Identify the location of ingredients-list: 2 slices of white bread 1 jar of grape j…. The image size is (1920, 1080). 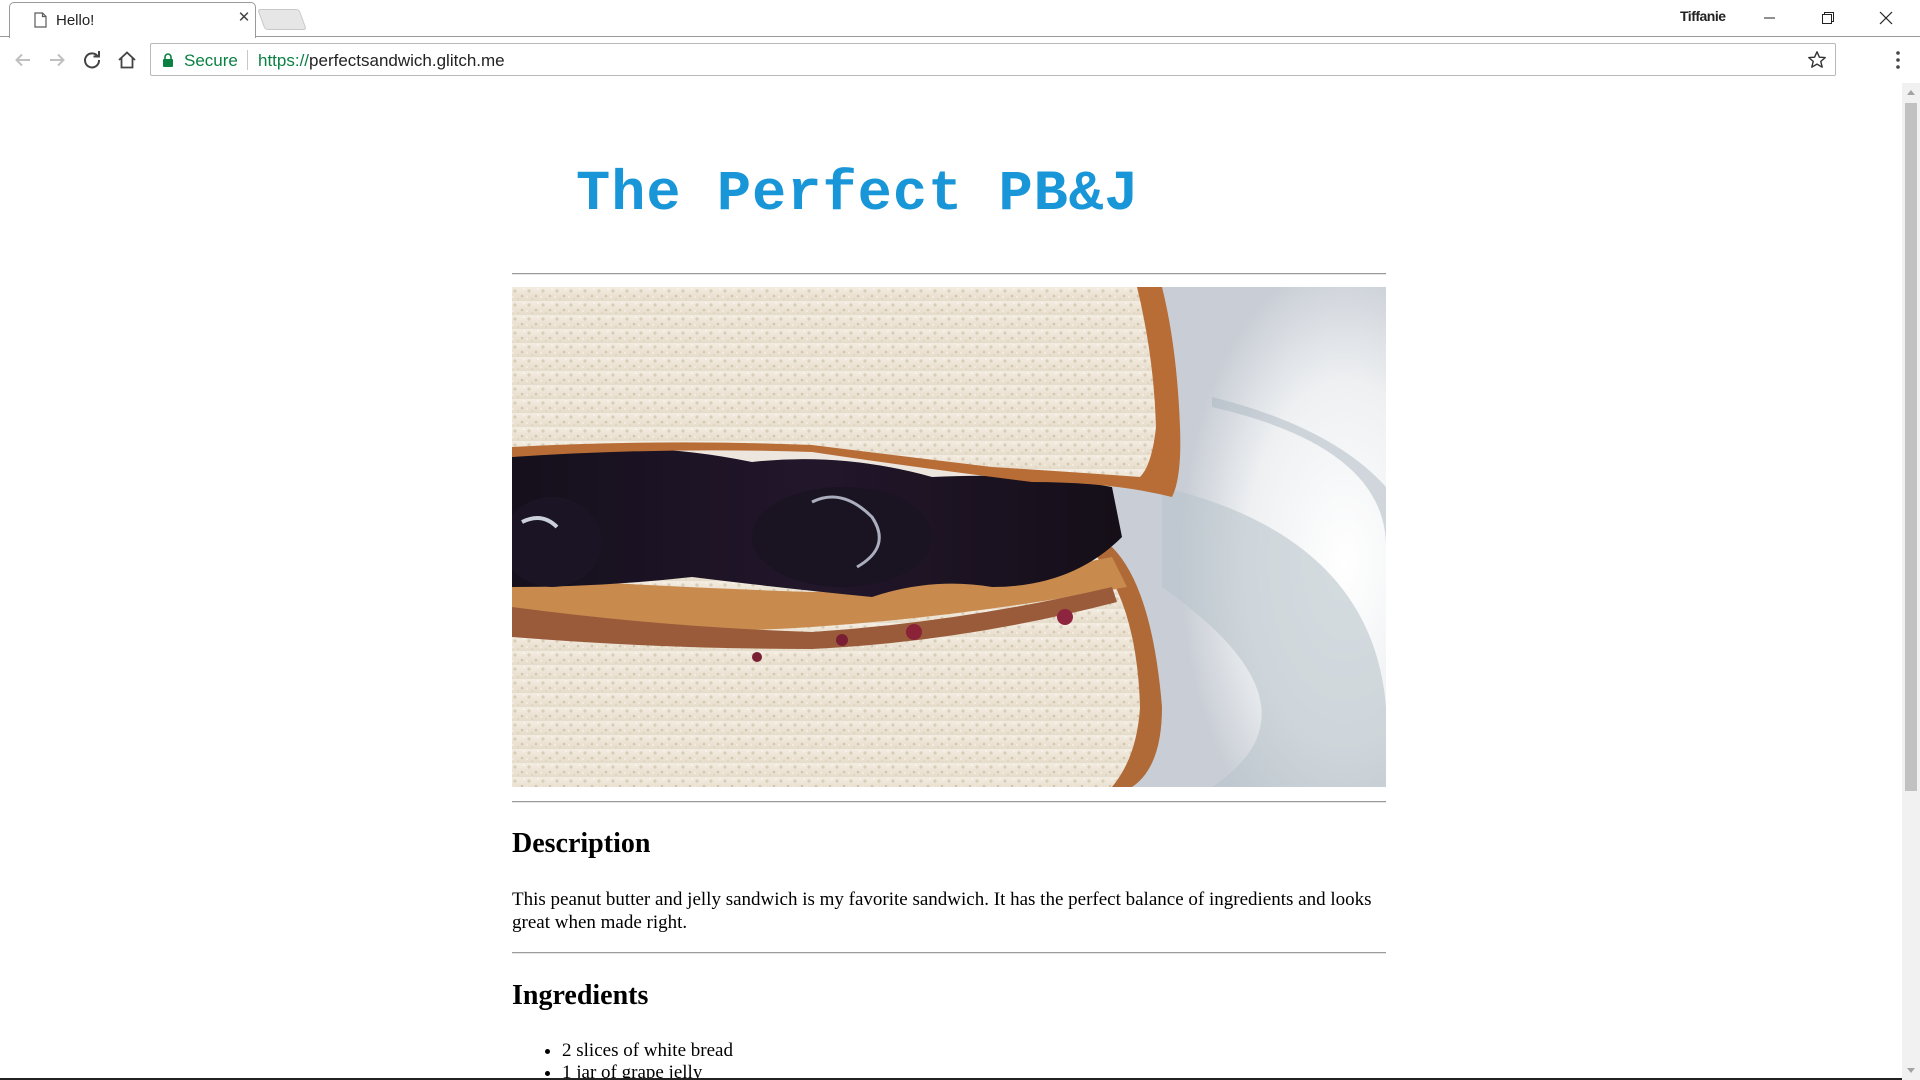
(647, 1060).